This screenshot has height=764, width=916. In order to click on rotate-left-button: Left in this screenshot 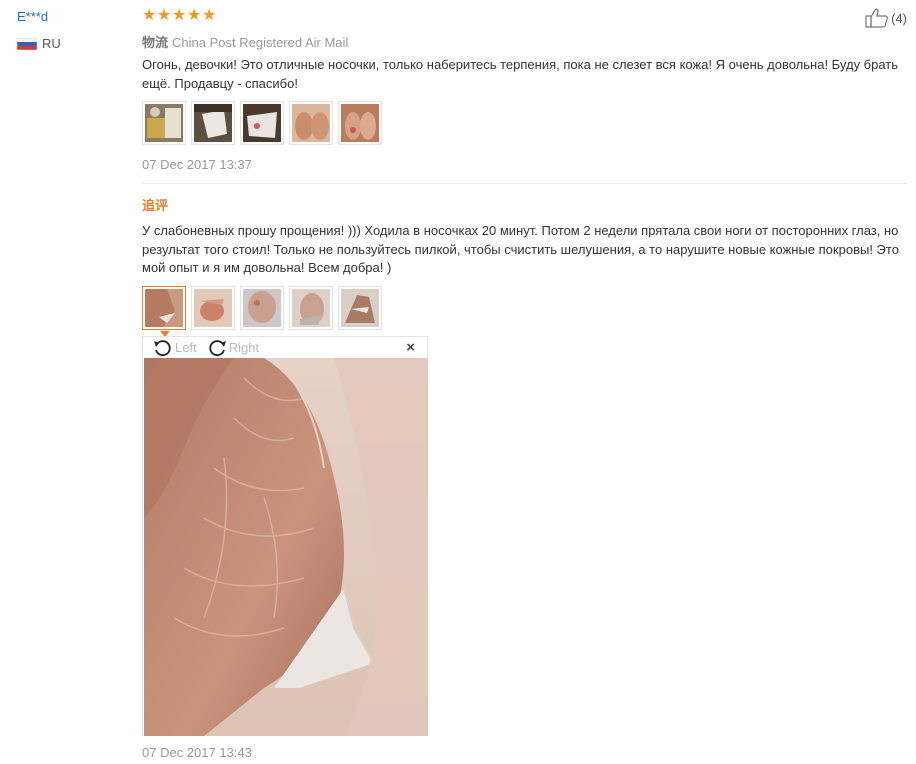, I will do `click(175, 348)`.